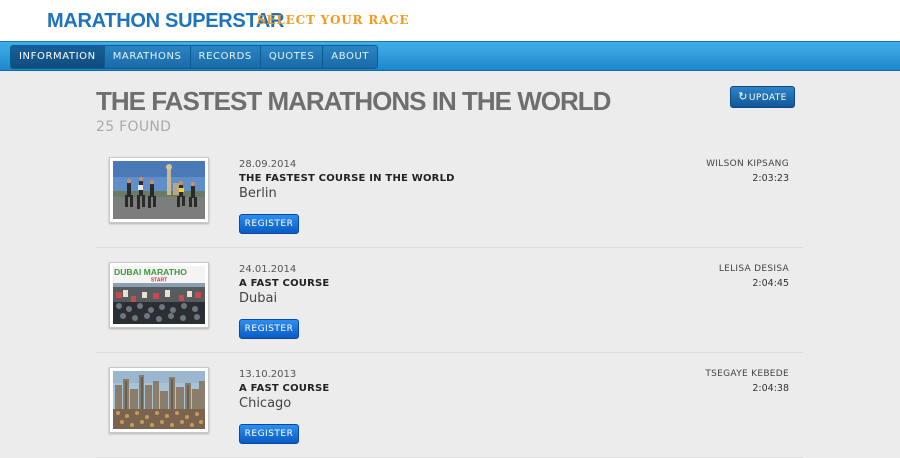 The height and width of the screenshot is (458, 900). Describe the element at coordinates (134, 127) in the screenshot. I see `results-count: 25 FOUND` at that location.